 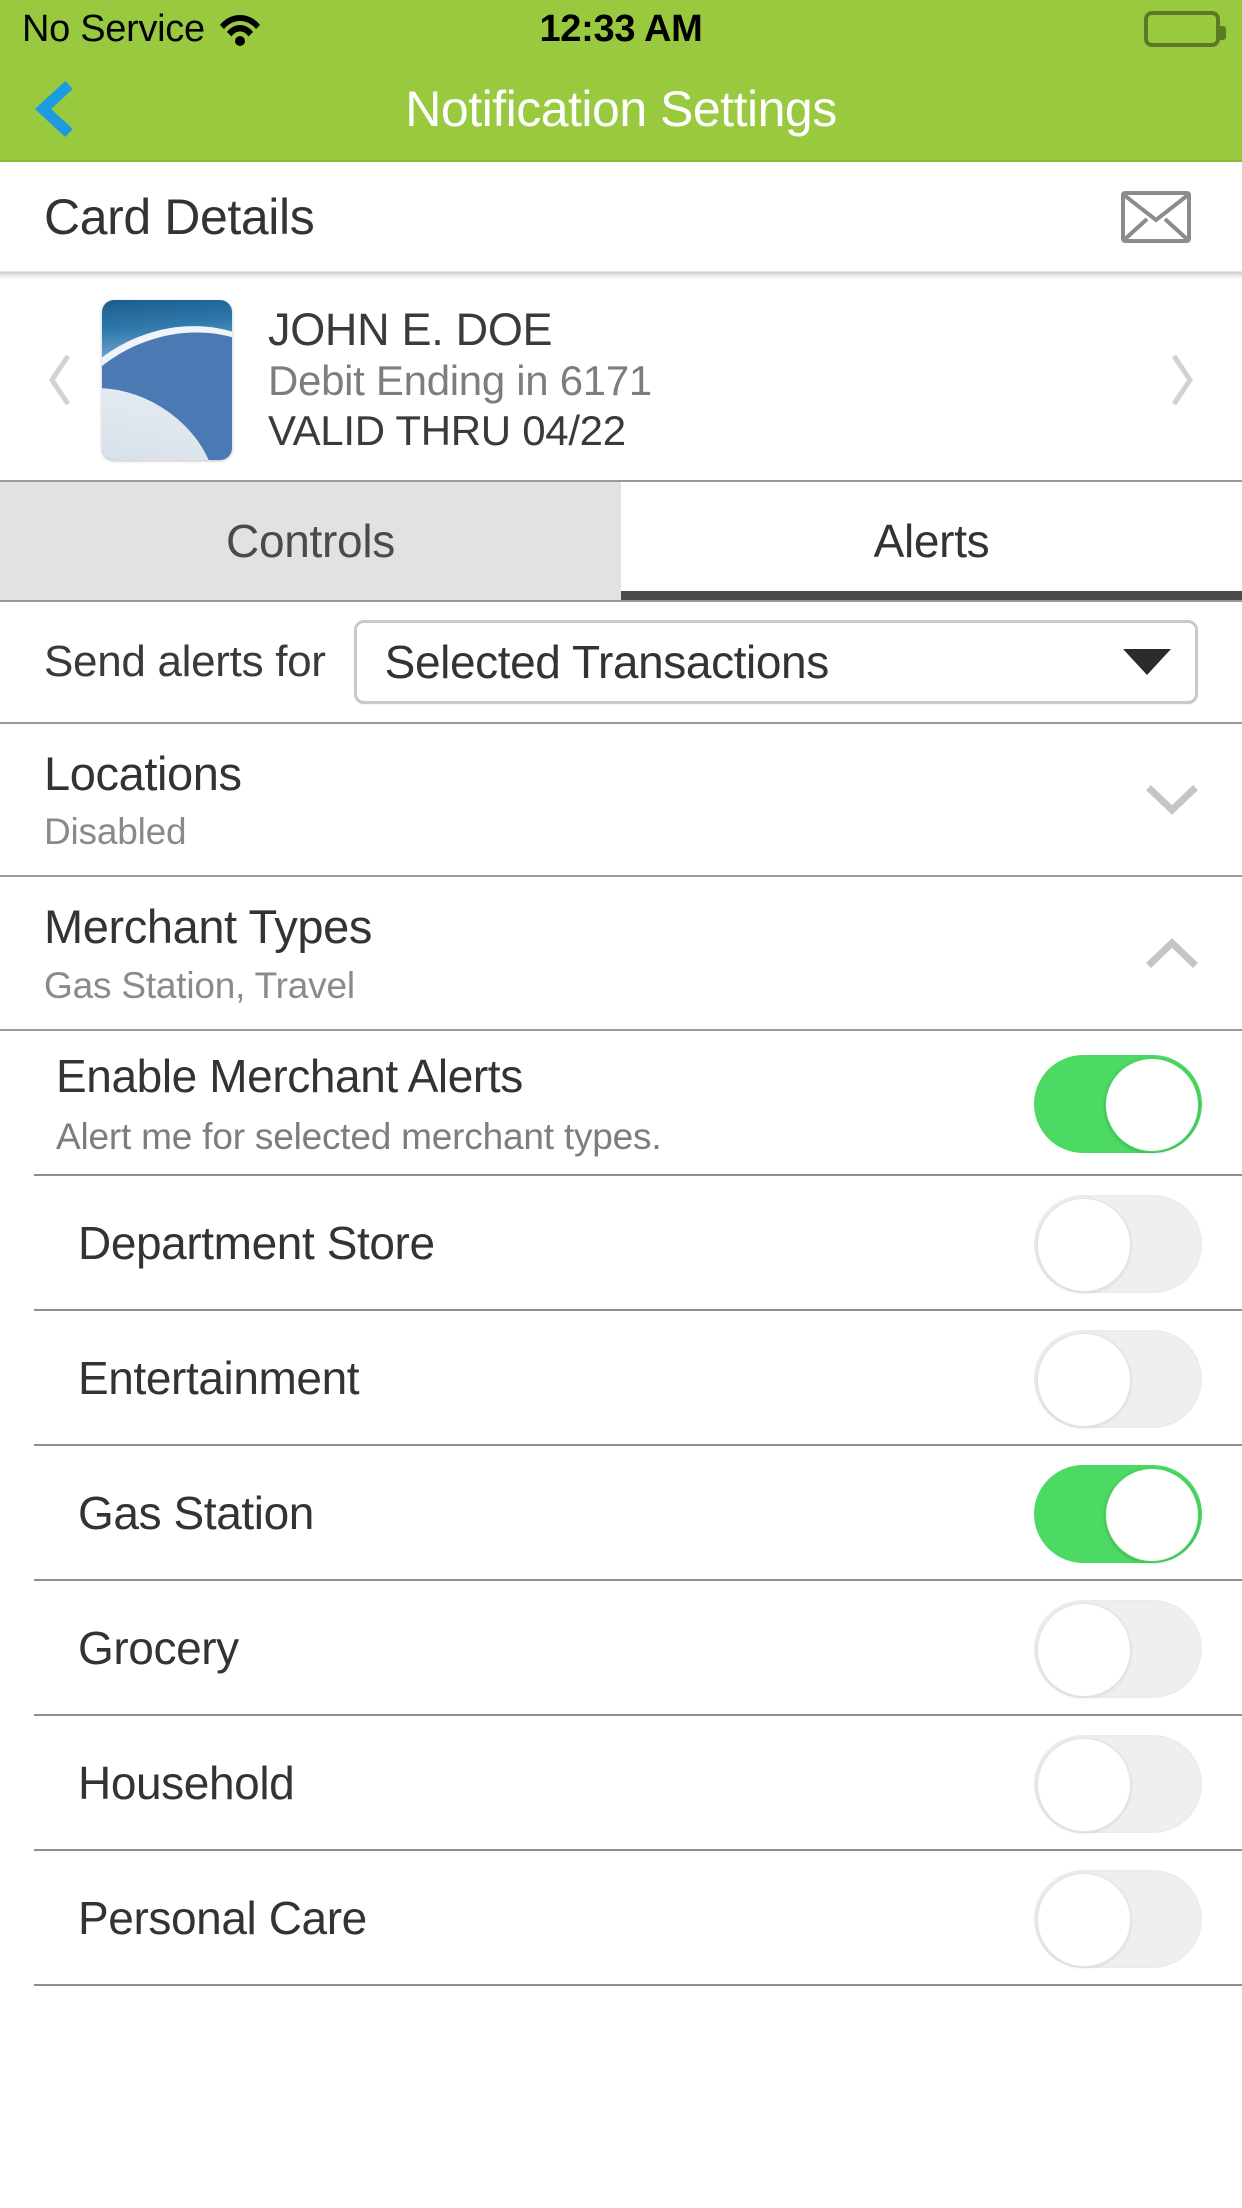 What do you see at coordinates (186, 1783) in the screenshot?
I see `merchant-type-label: Household` at bounding box center [186, 1783].